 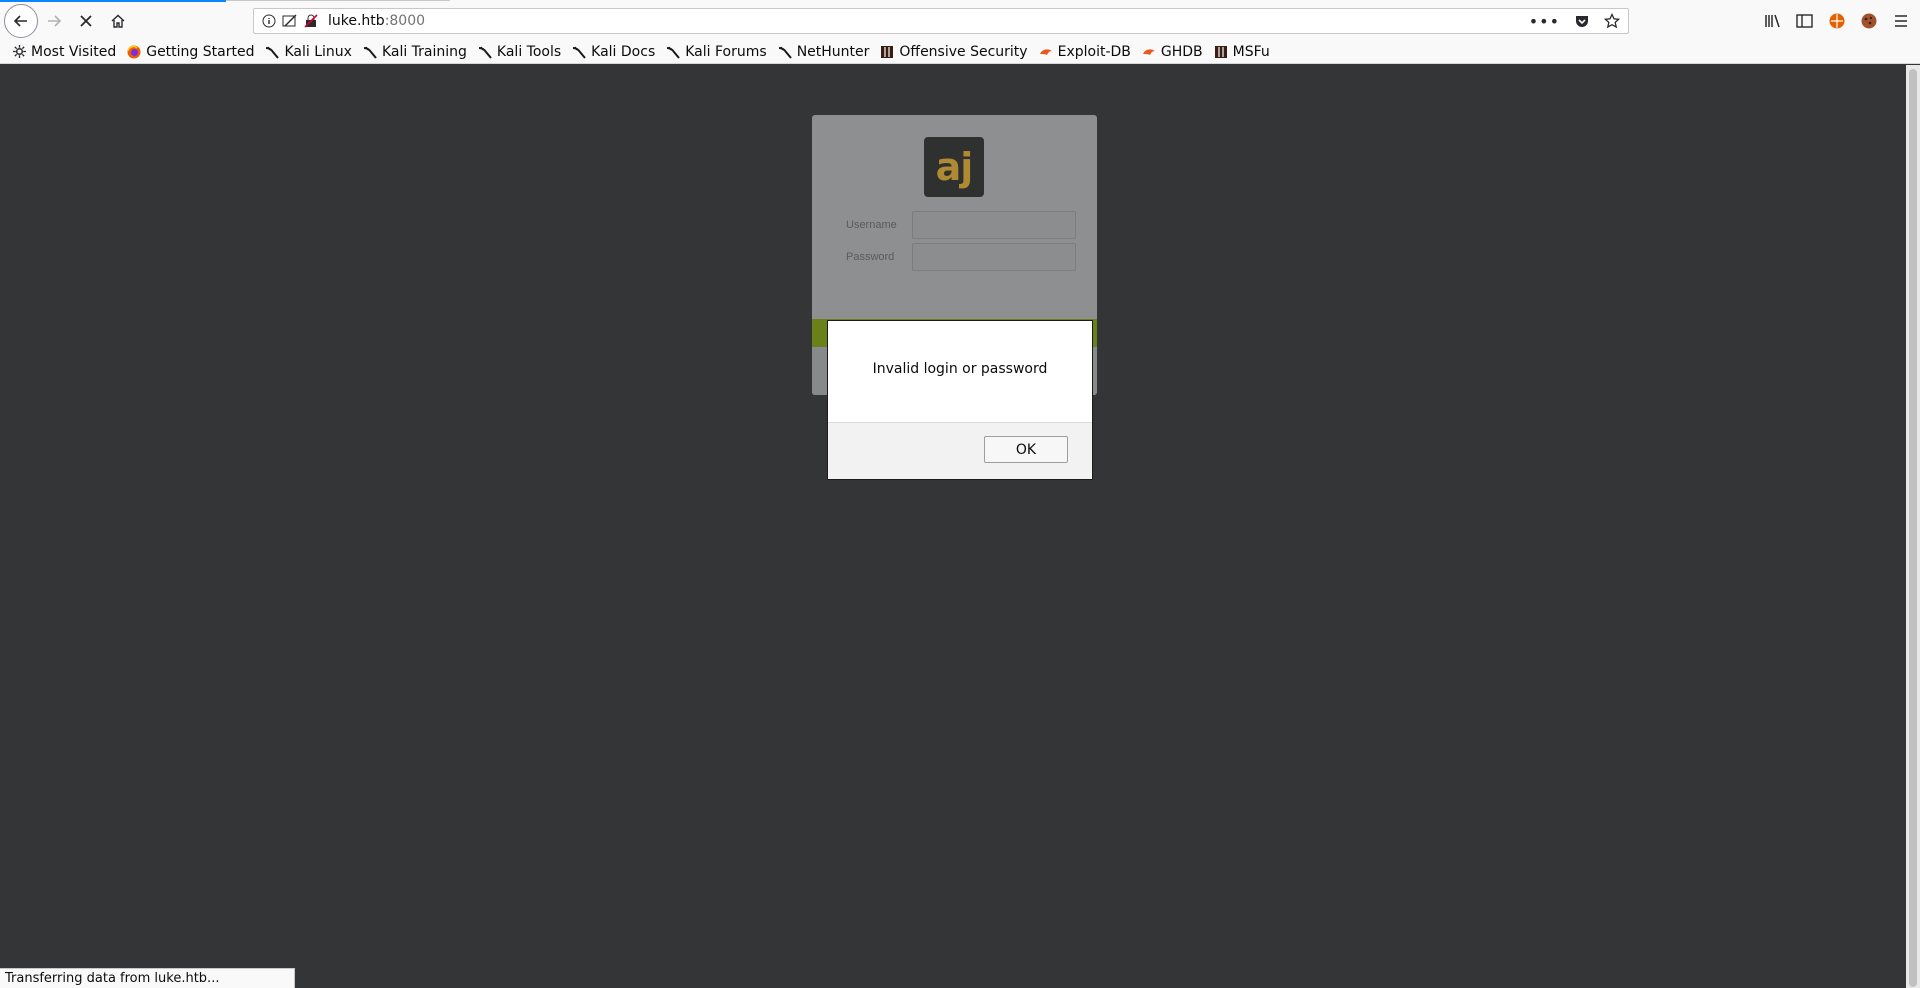 What do you see at coordinates (833, 51) in the screenshot?
I see `bookmark-label: NetHunter` at bounding box center [833, 51].